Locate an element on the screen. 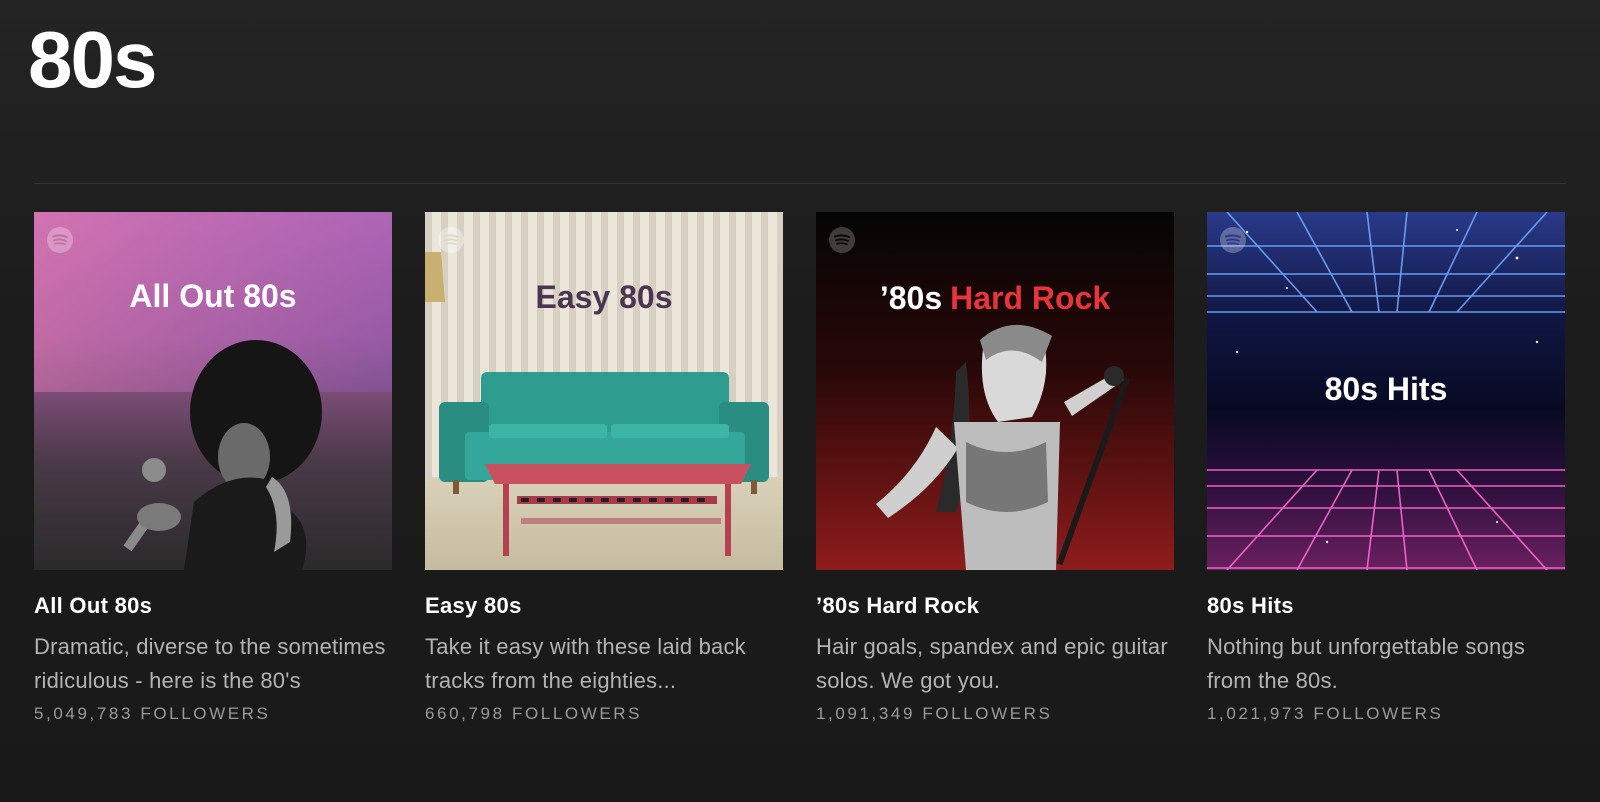 This screenshot has height=802, width=1600. cover-title: 80s Hits is located at coordinates (1386, 389).